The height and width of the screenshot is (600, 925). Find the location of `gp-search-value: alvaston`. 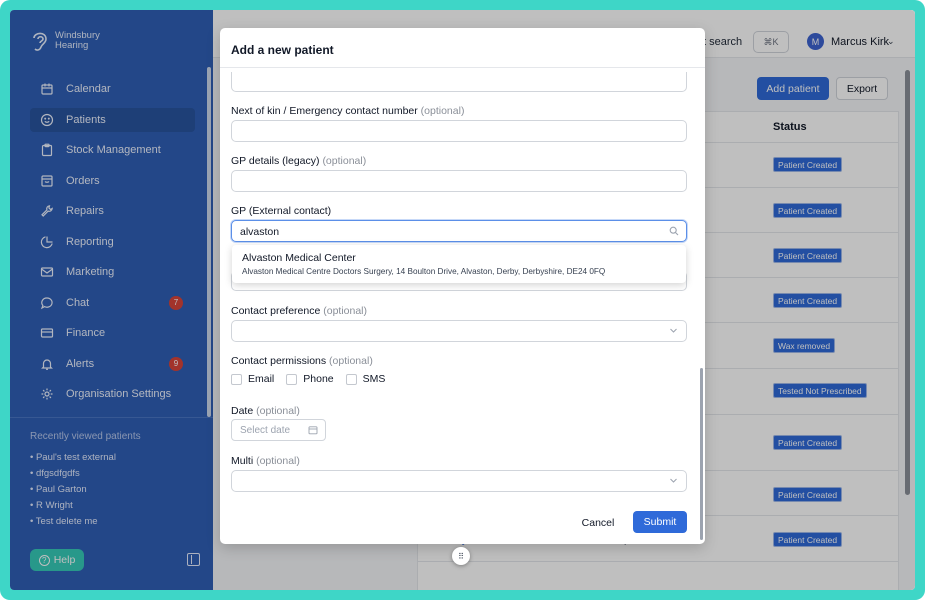

gp-search-value: alvaston is located at coordinates (260, 232).